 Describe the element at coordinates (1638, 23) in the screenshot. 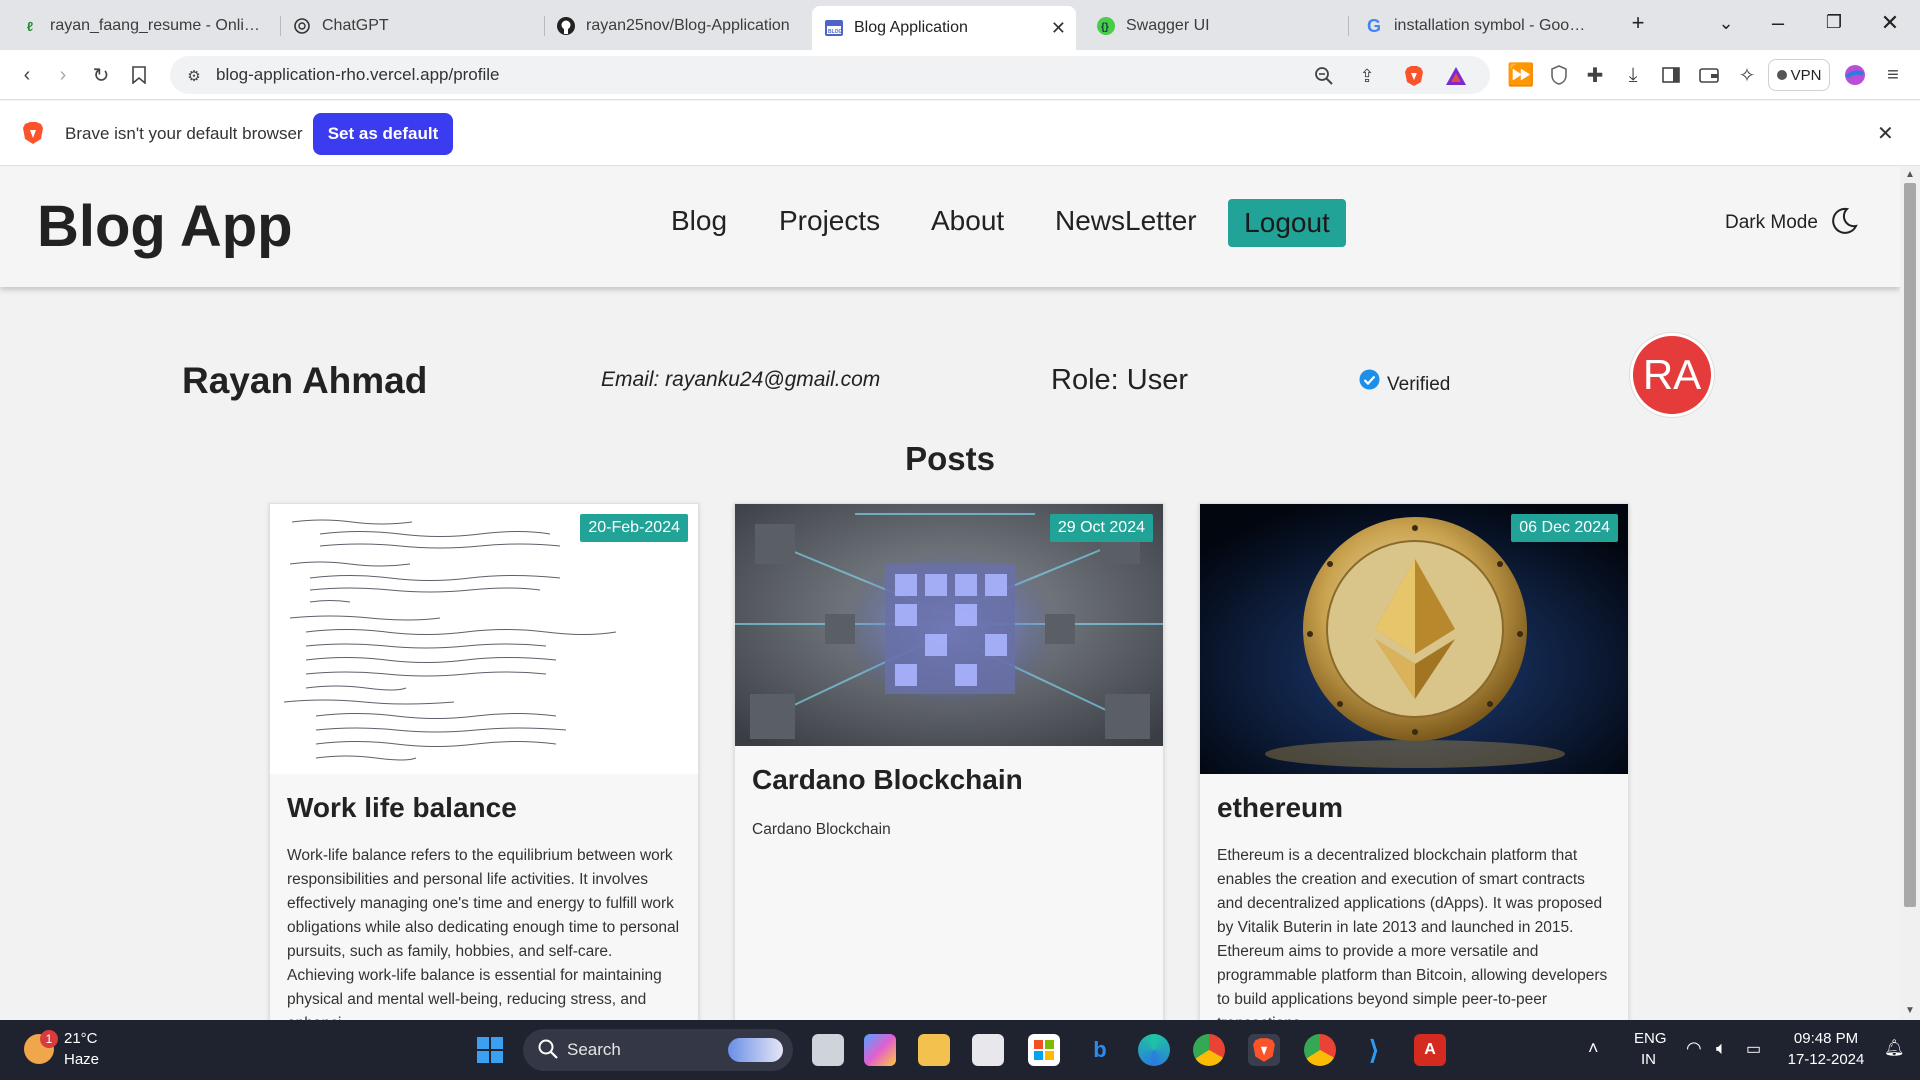

I see `new-tab-icon: +` at that location.